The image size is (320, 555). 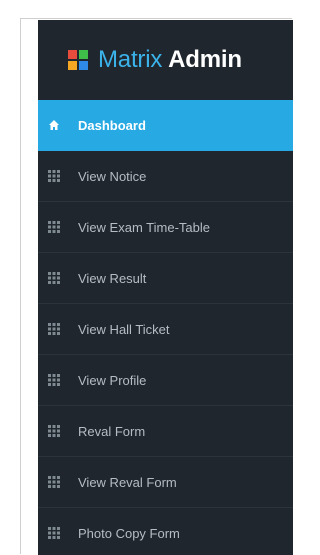 I want to click on sidebar-item-view-notice: View Notice, so click(x=165, y=176).